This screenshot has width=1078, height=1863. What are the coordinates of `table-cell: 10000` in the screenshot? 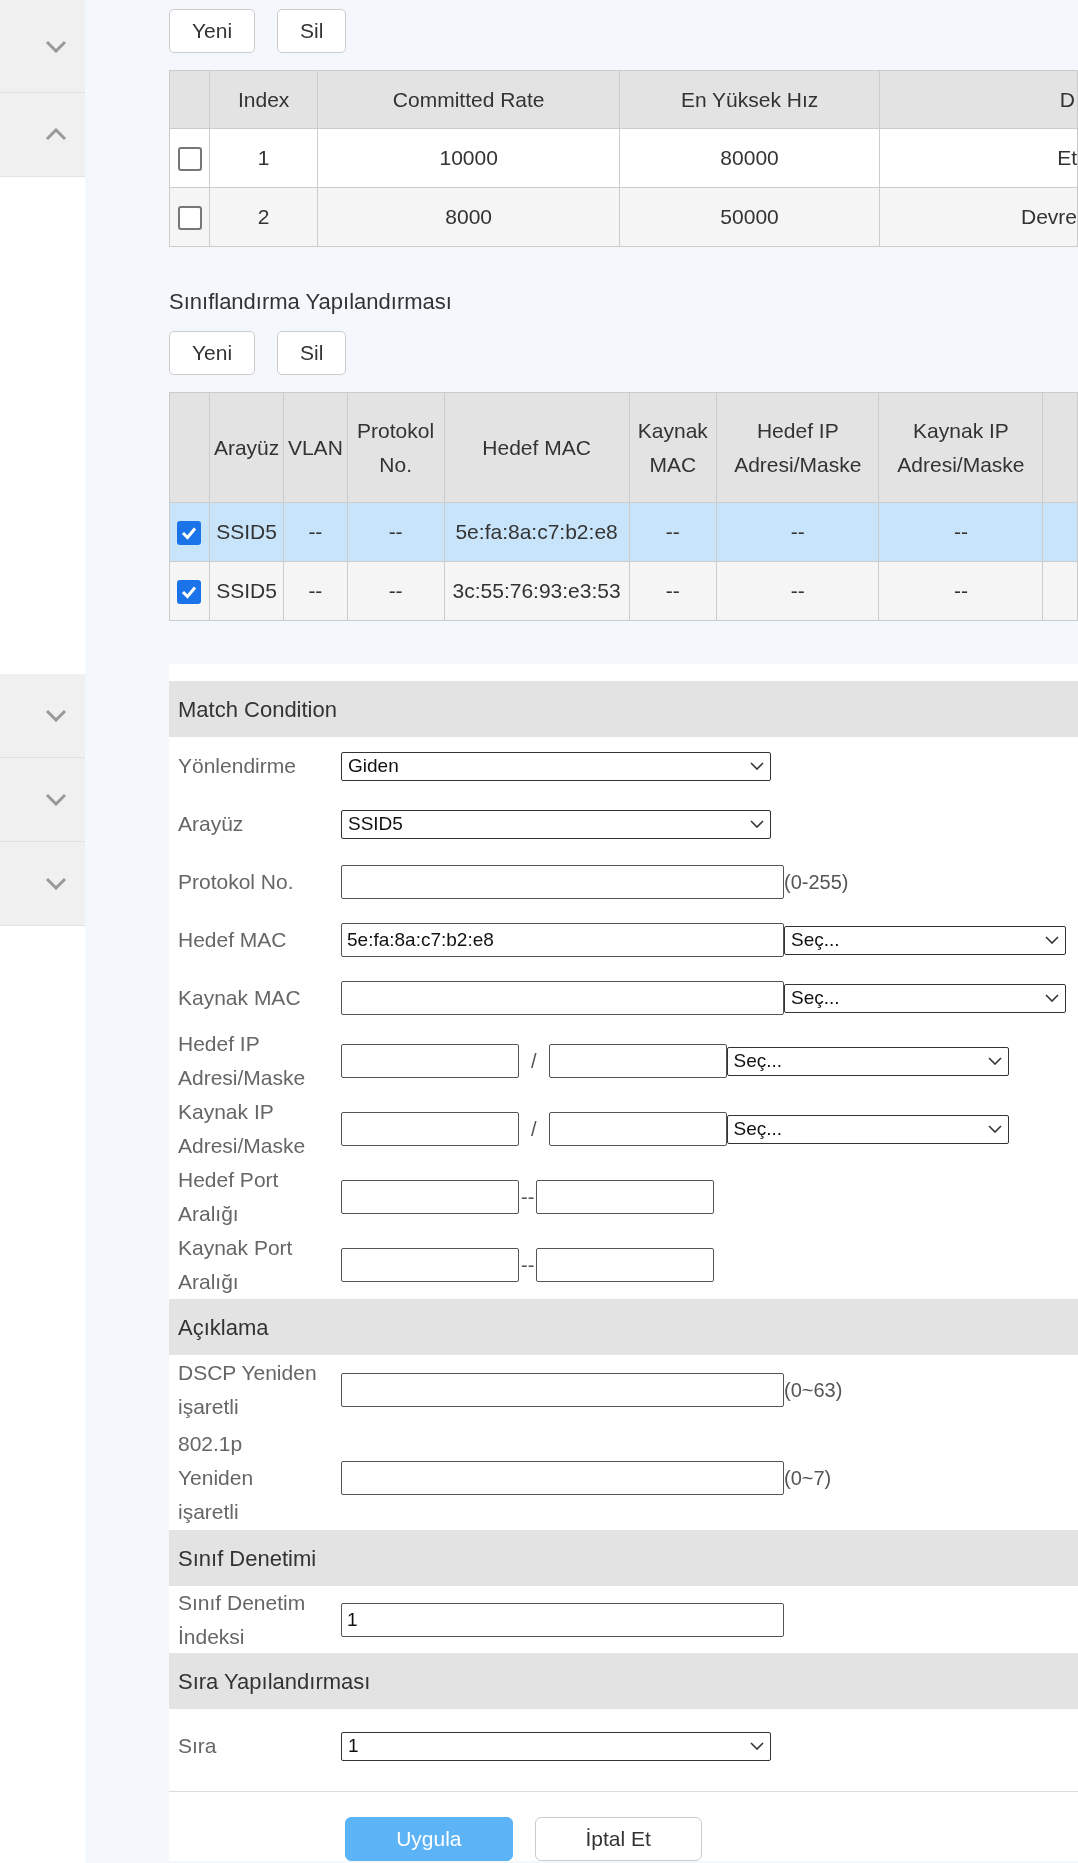 It's located at (468, 158).